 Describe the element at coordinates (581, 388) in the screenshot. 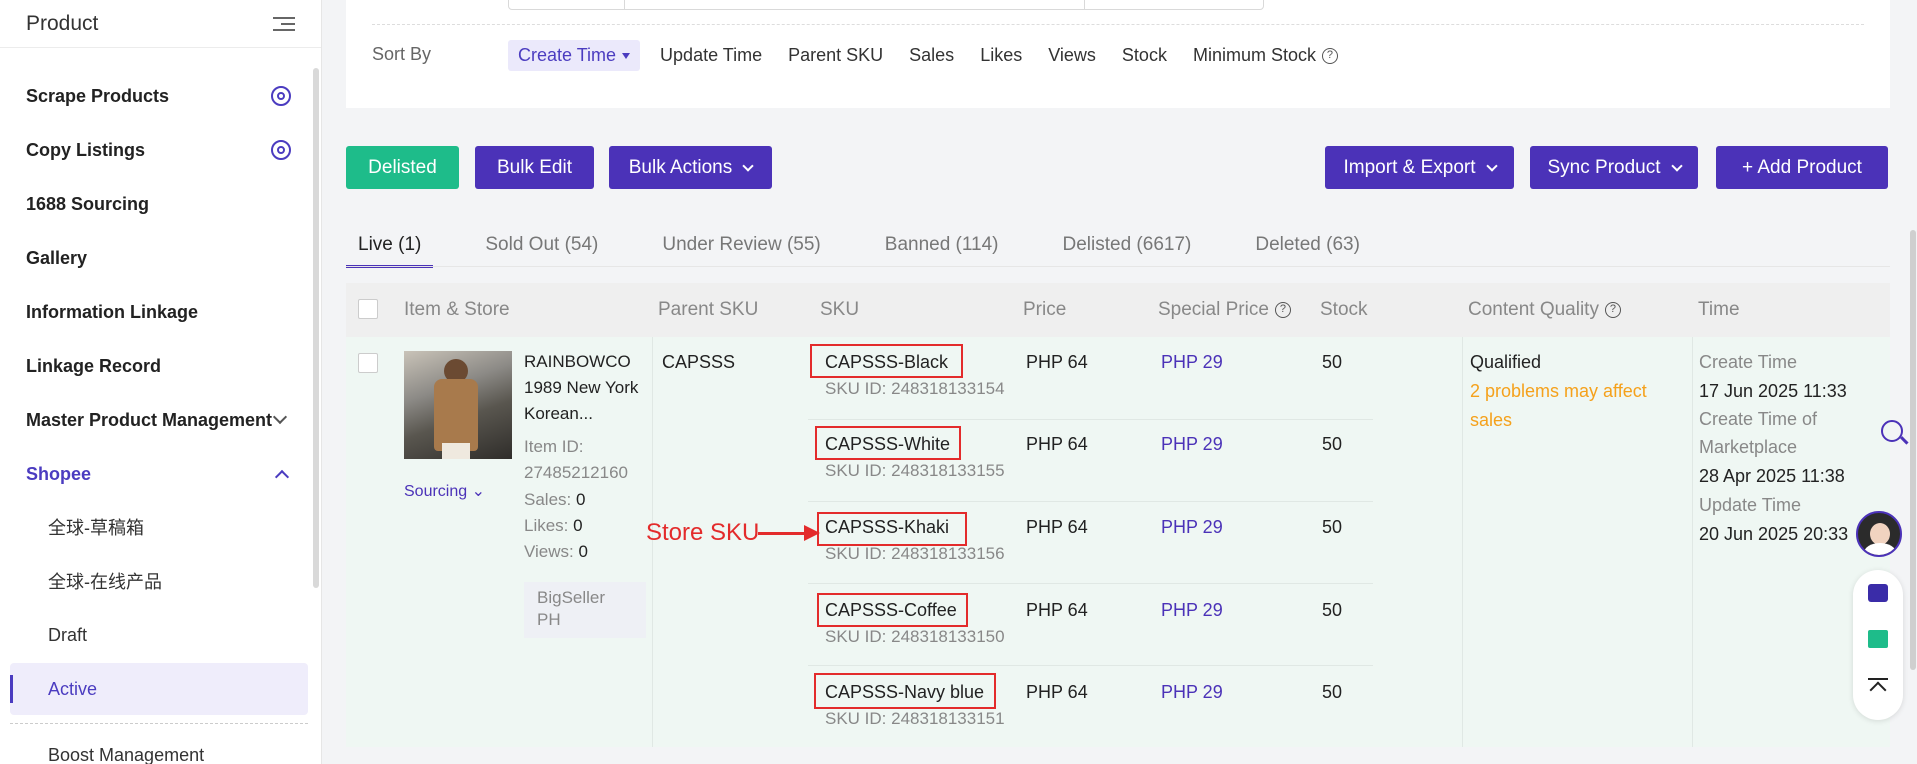

I see `product-name-line: 1989 New York` at that location.